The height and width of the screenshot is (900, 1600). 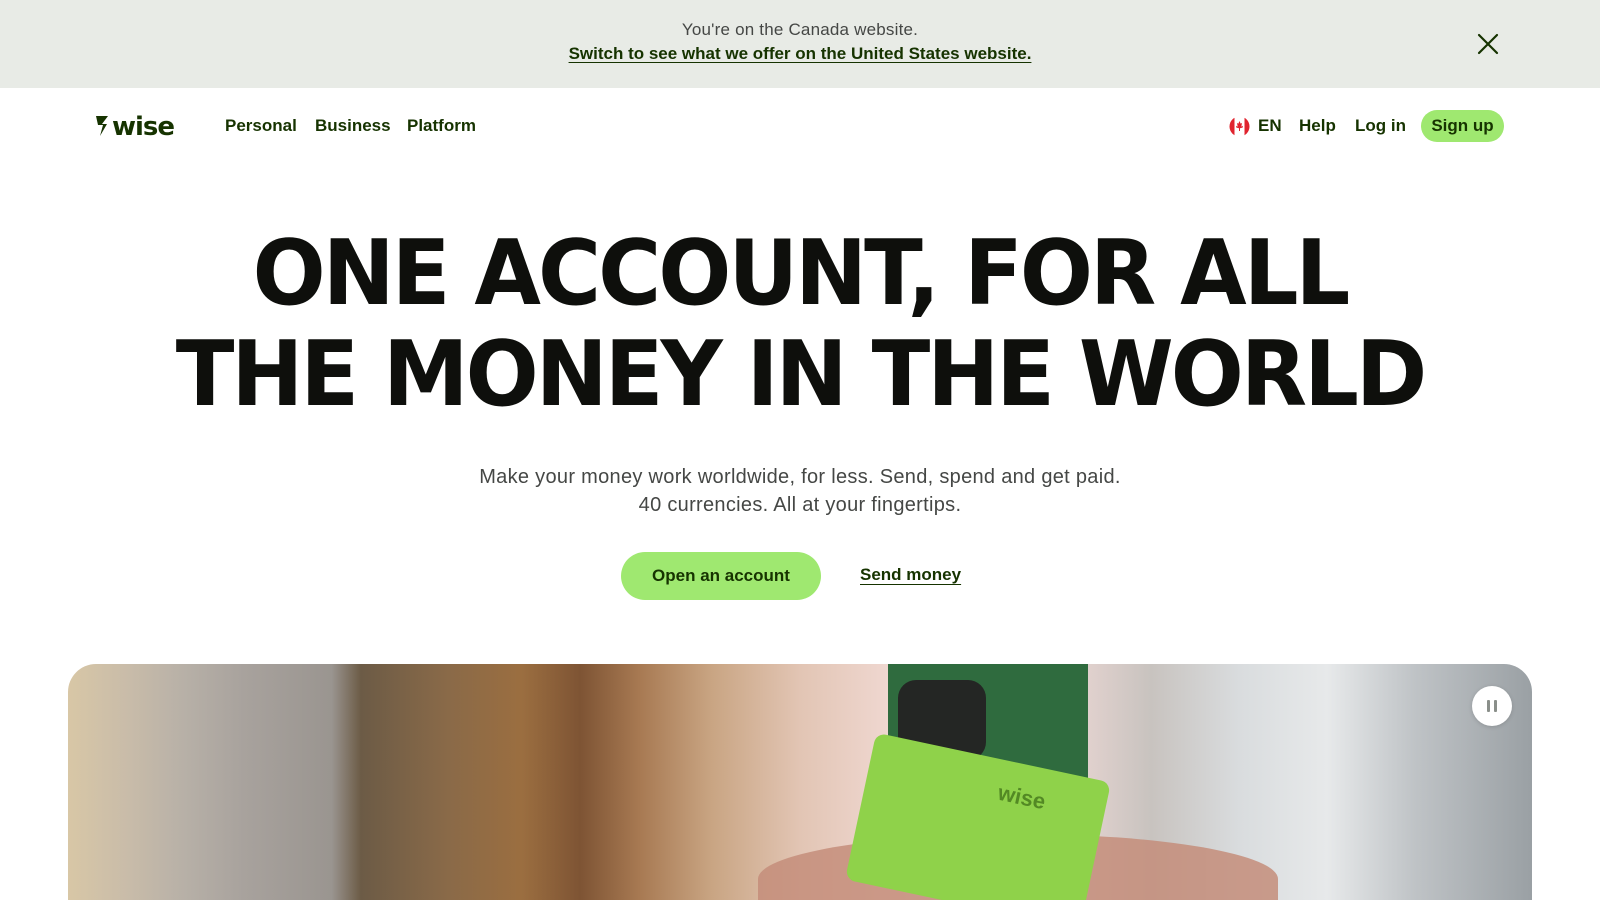 I want to click on login-link: Log in, so click(x=1380, y=126).